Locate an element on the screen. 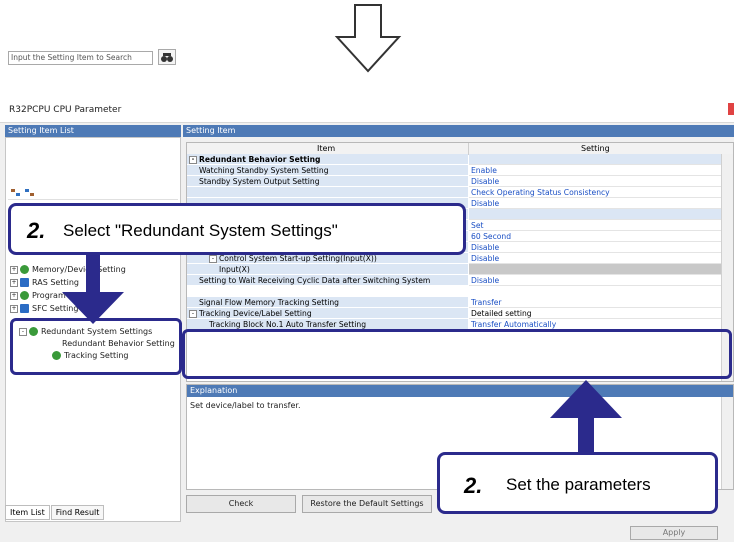  setting-item-cell: Watching Standby System Setting is located at coordinates (327, 170).